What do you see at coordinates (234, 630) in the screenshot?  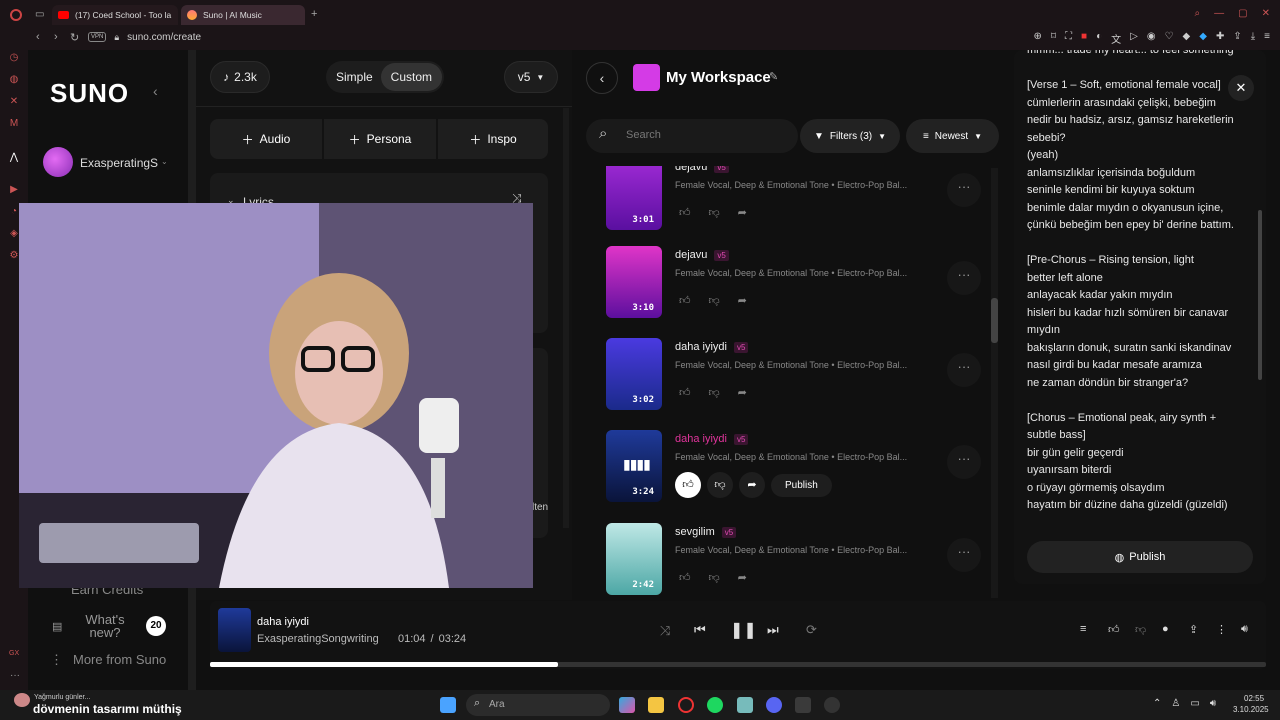 I see `player-cover` at bounding box center [234, 630].